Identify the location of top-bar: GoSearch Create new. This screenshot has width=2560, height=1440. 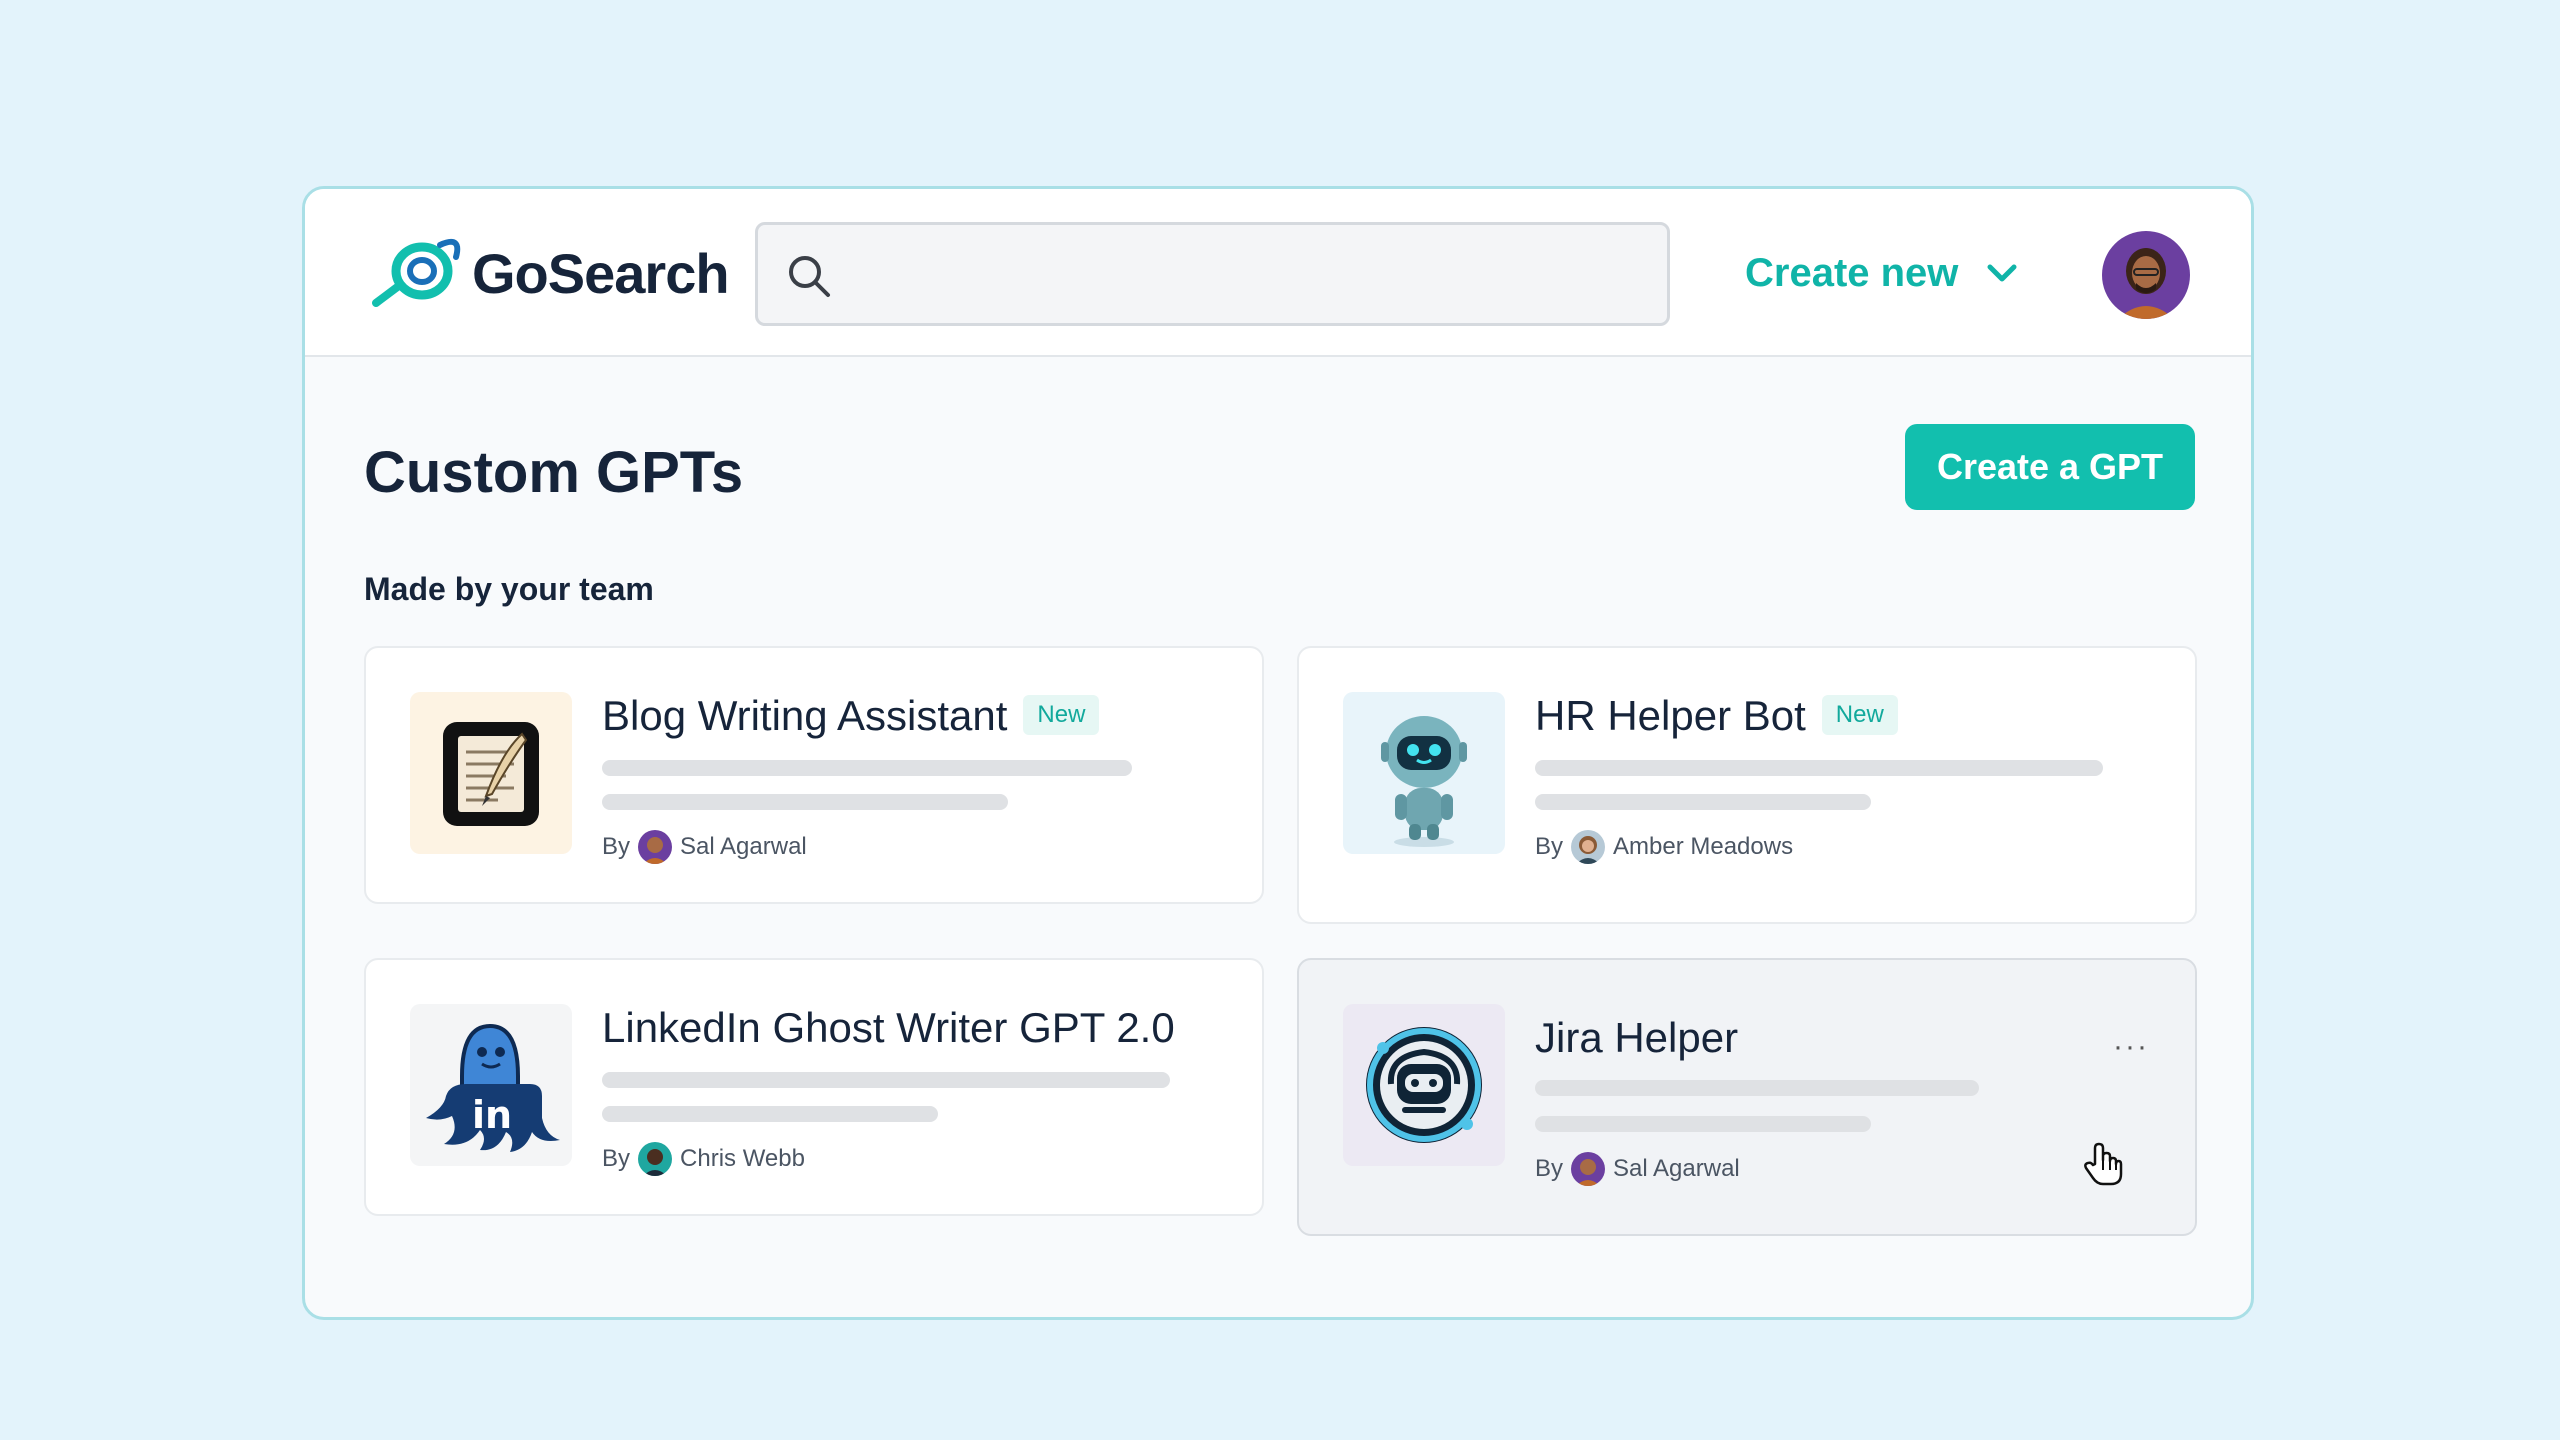
(1278, 273).